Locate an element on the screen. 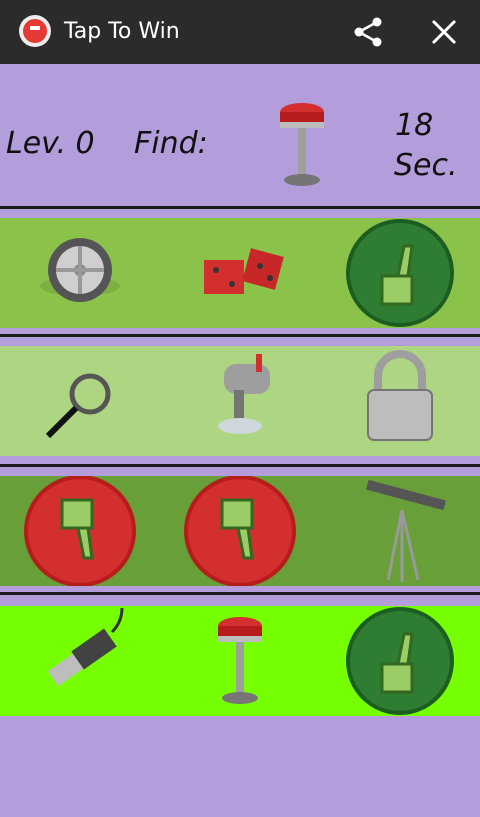 This screenshot has width=480, height=817. bar-stool-icon is located at coordinates (240, 661).